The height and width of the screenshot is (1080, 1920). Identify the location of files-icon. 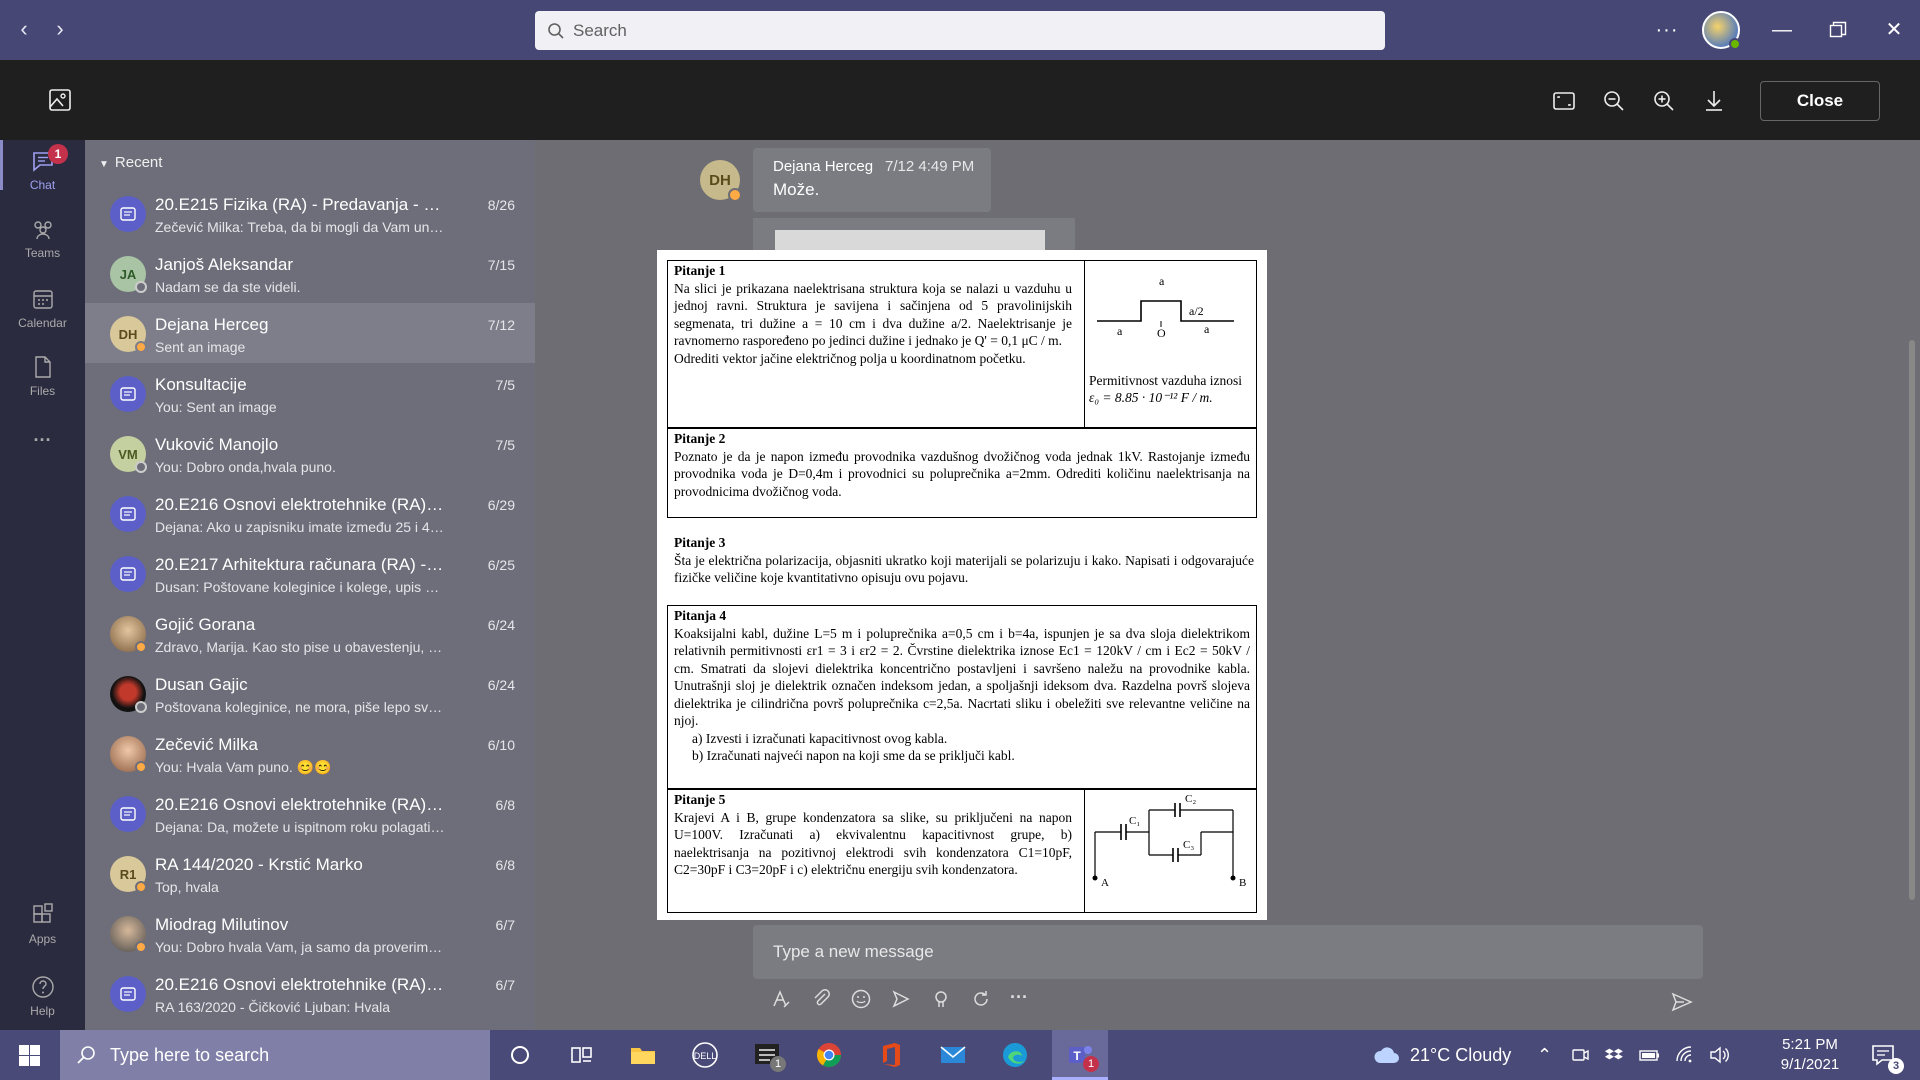
(42, 367).